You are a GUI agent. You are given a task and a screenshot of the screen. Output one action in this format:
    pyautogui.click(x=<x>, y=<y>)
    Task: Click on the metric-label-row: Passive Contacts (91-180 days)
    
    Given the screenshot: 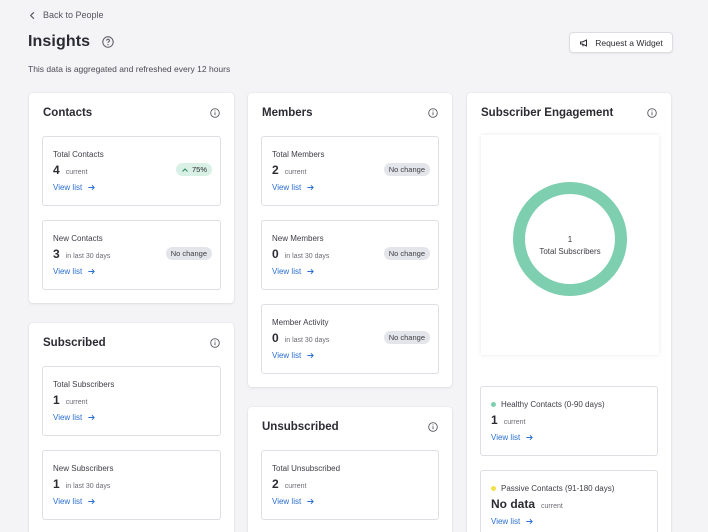 What is the action you would take?
    pyautogui.click(x=552, y=488)
    